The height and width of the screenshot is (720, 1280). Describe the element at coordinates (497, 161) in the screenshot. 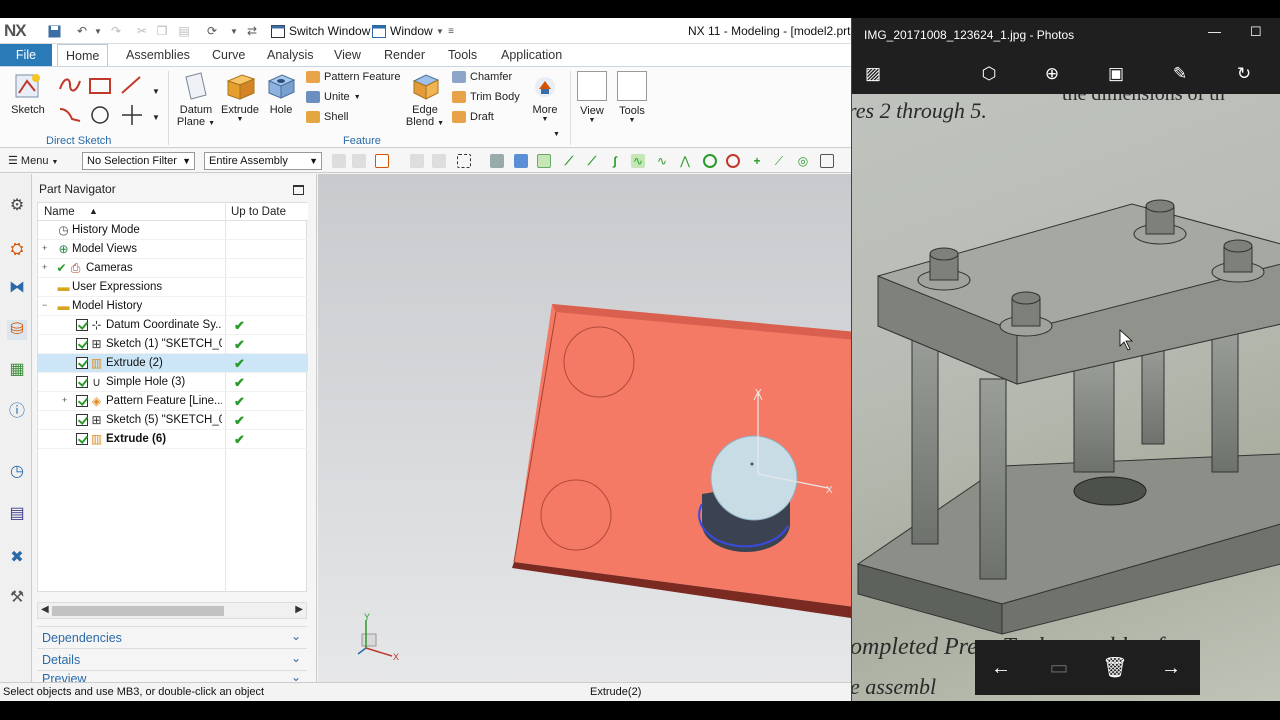

I see `select-body-icon` at that location.